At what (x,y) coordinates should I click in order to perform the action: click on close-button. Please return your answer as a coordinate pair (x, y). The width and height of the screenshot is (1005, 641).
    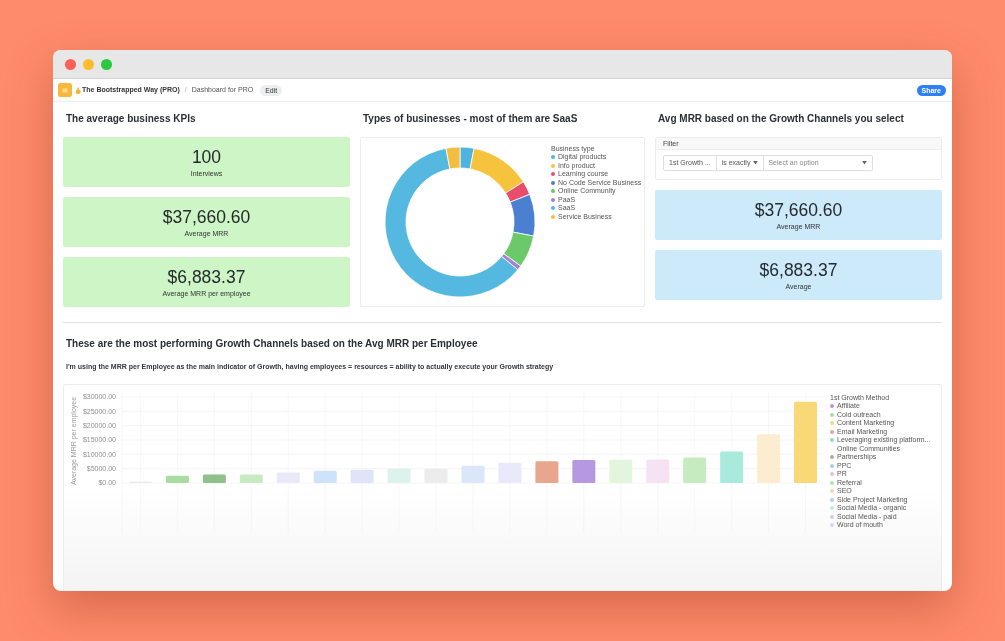
    Looking at the image, I should click on (70, 64).